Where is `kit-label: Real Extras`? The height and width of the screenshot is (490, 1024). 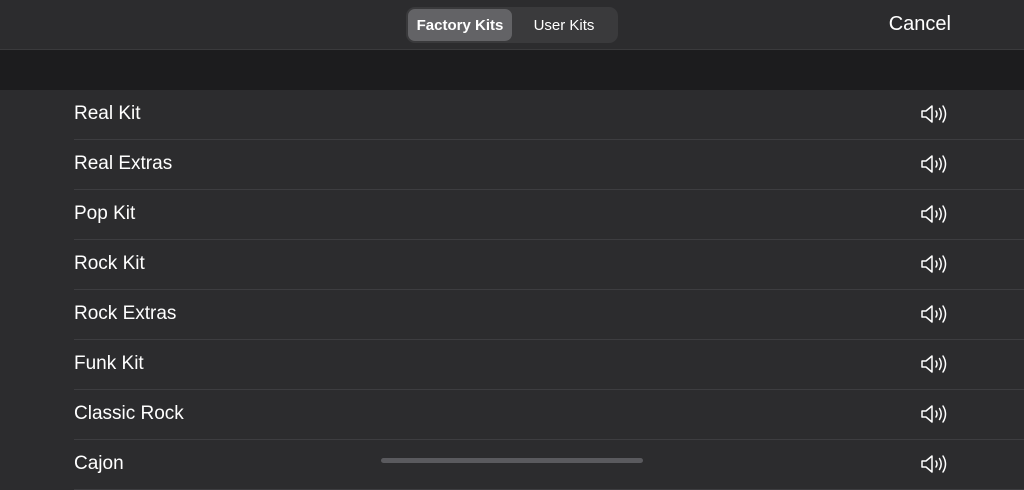 kit-label: Real Extras is located at coordinates (123, 163).